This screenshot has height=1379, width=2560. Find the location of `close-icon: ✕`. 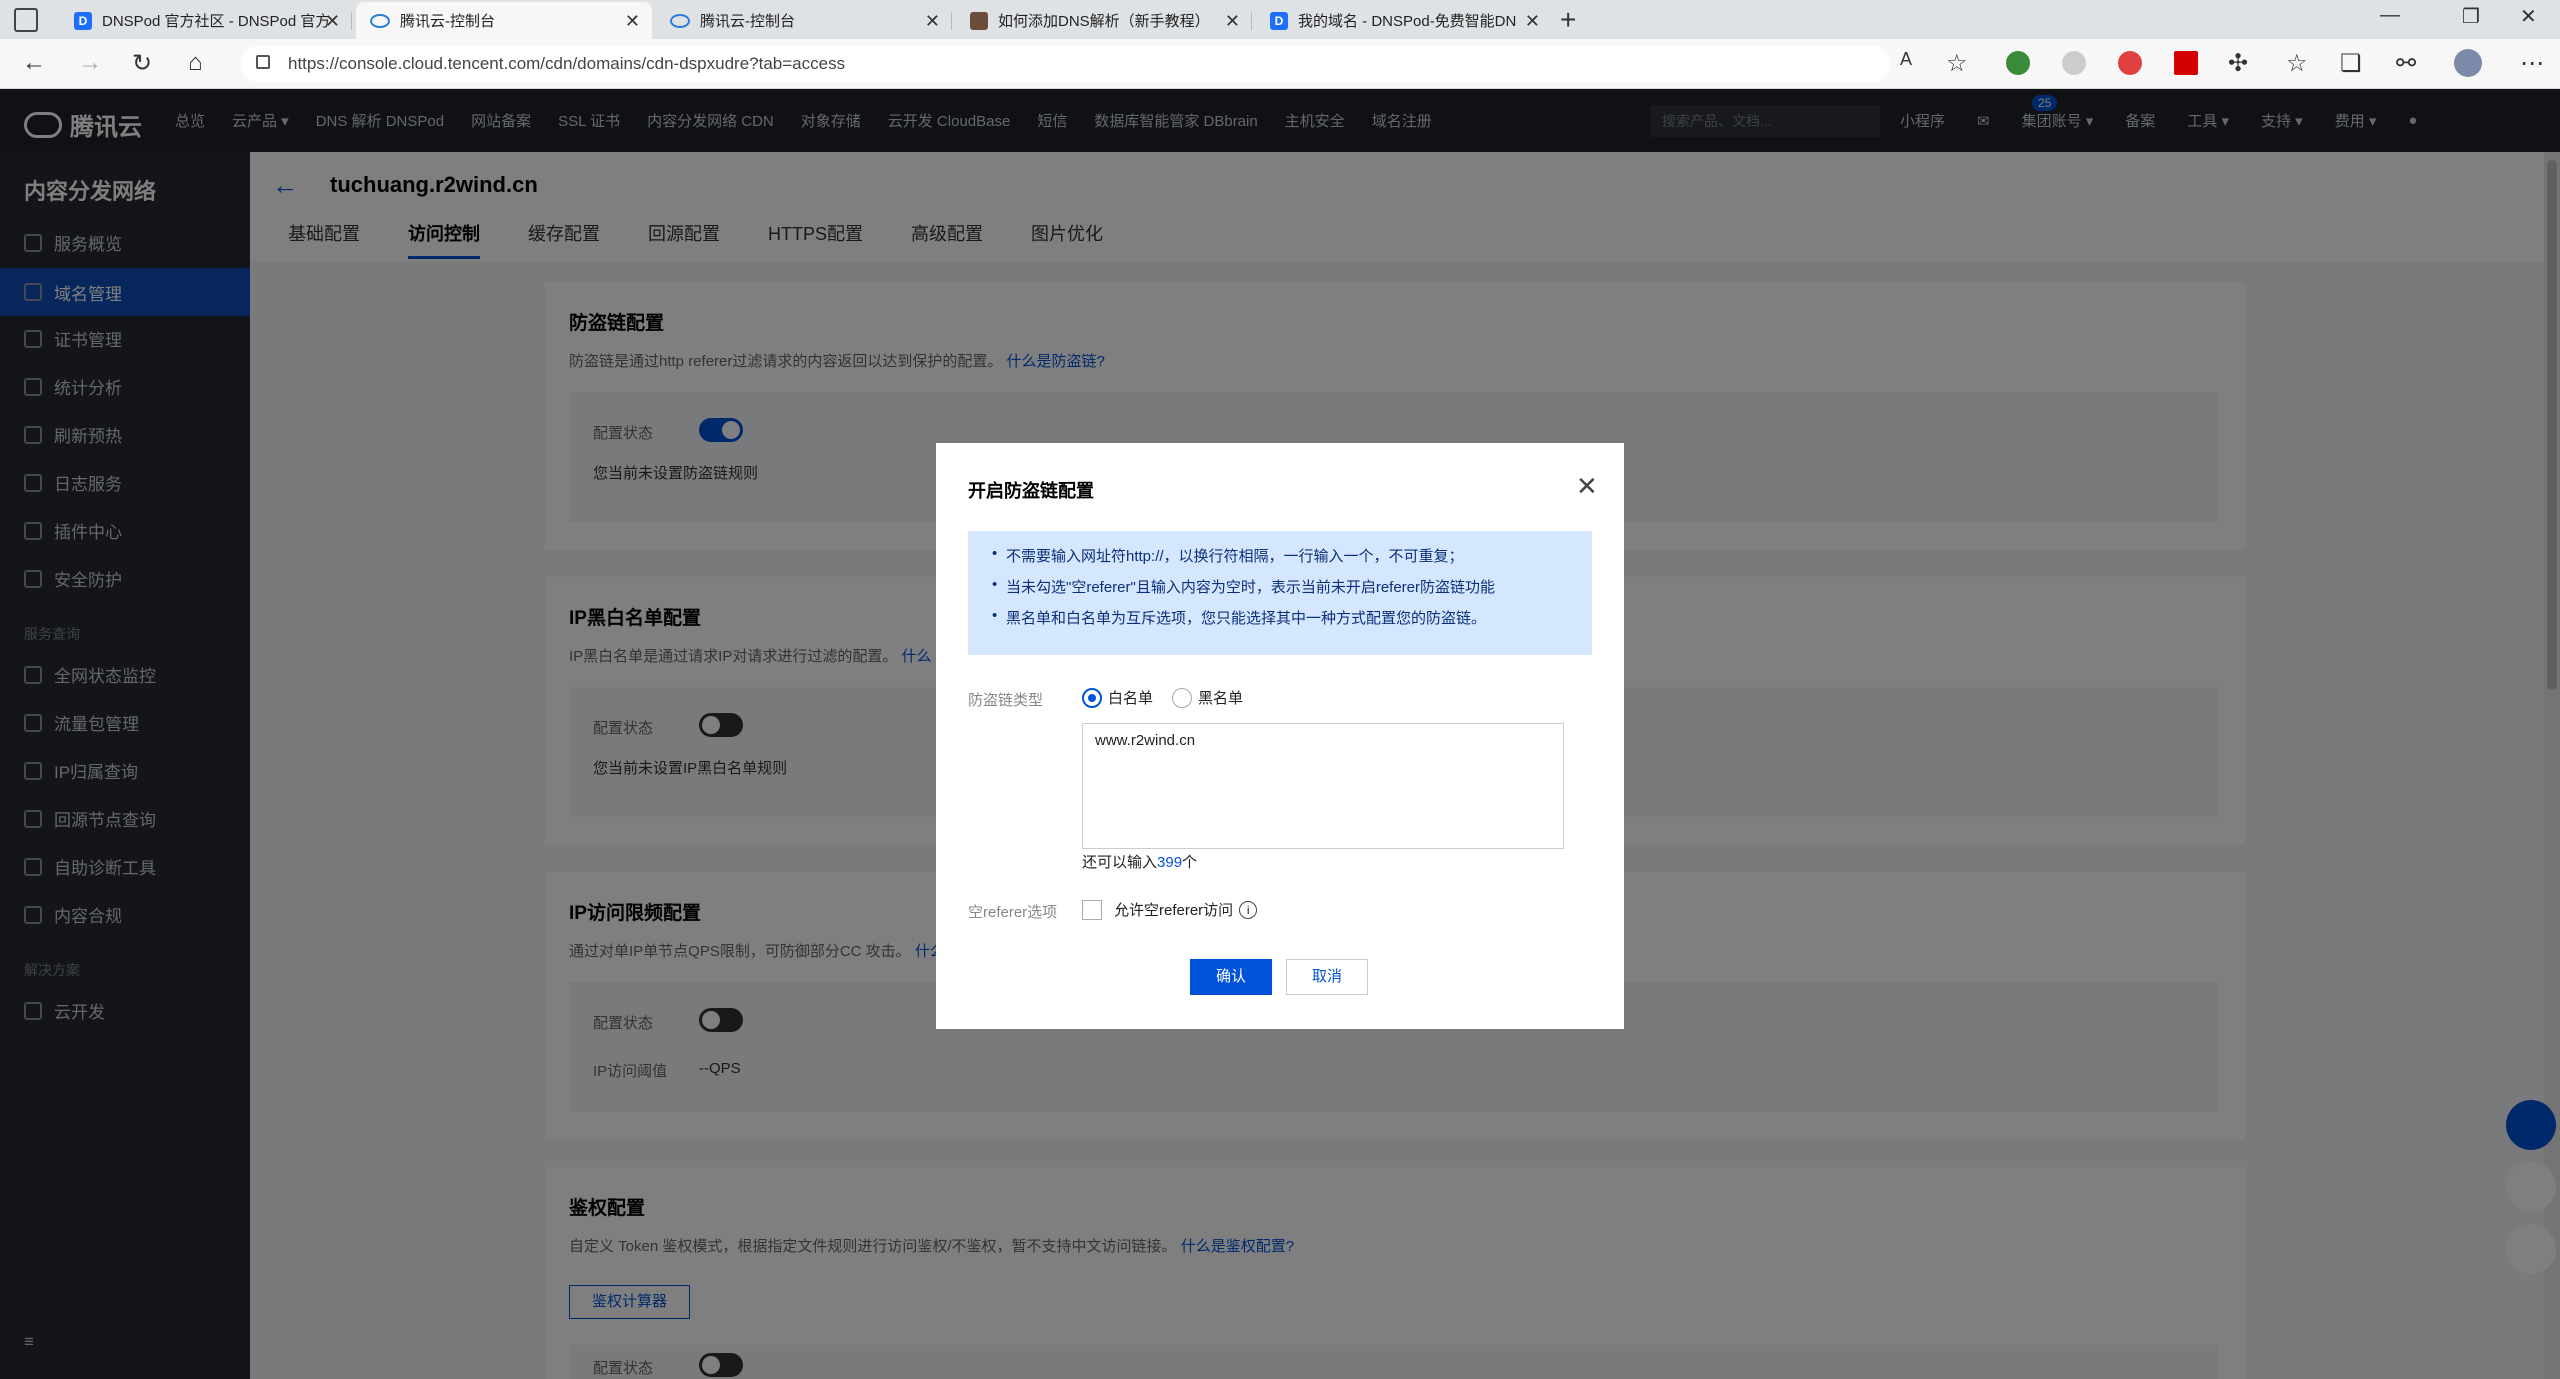

close-icon: ✕ is located at coordinates (1587, 486).